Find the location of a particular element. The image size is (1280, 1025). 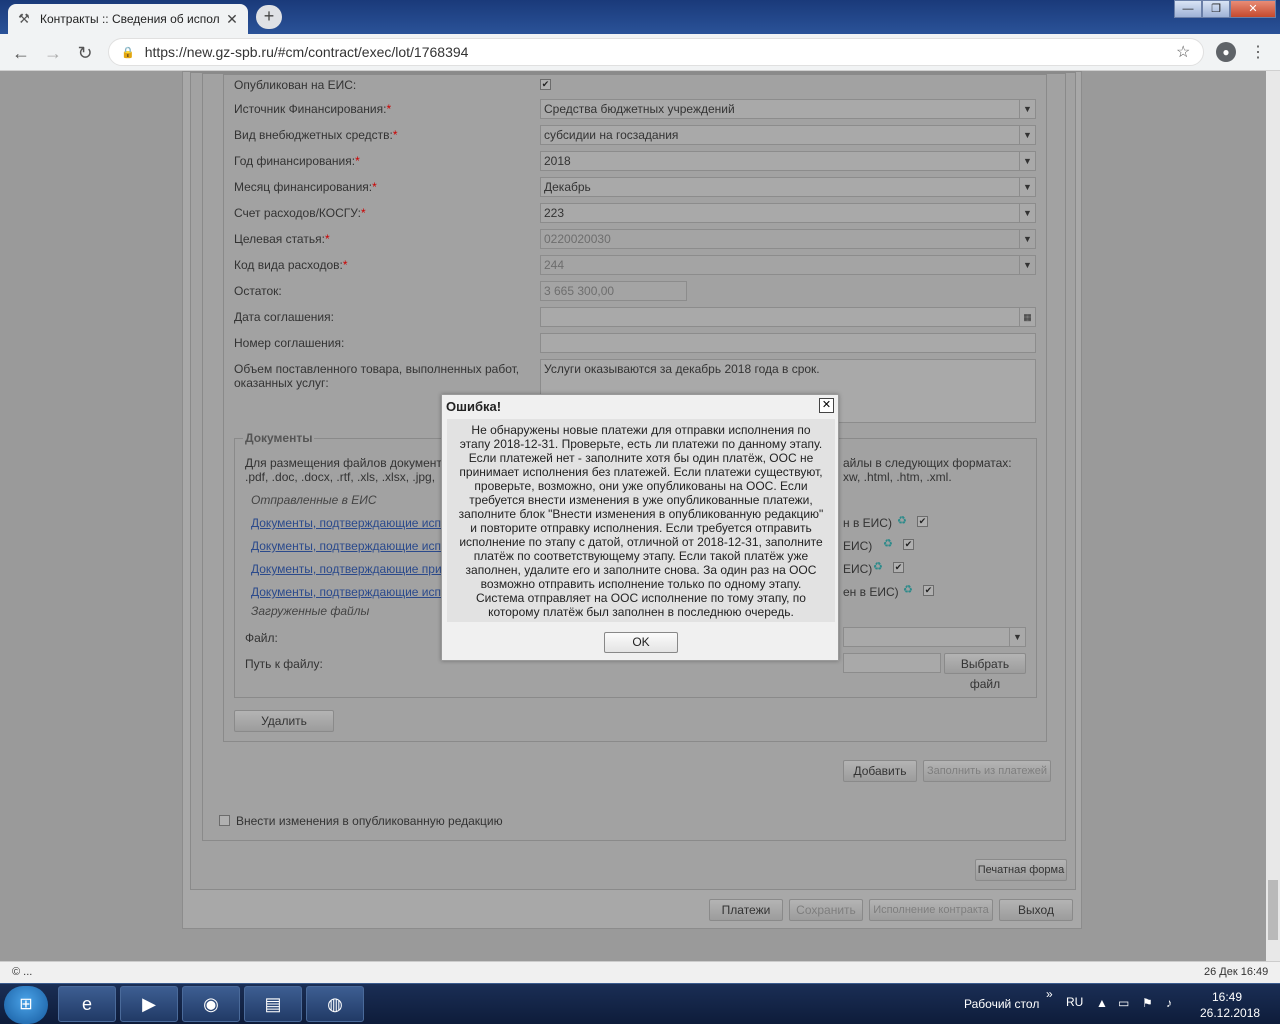

gavel-icon: ⚒ is located at coordinates (24, 18).